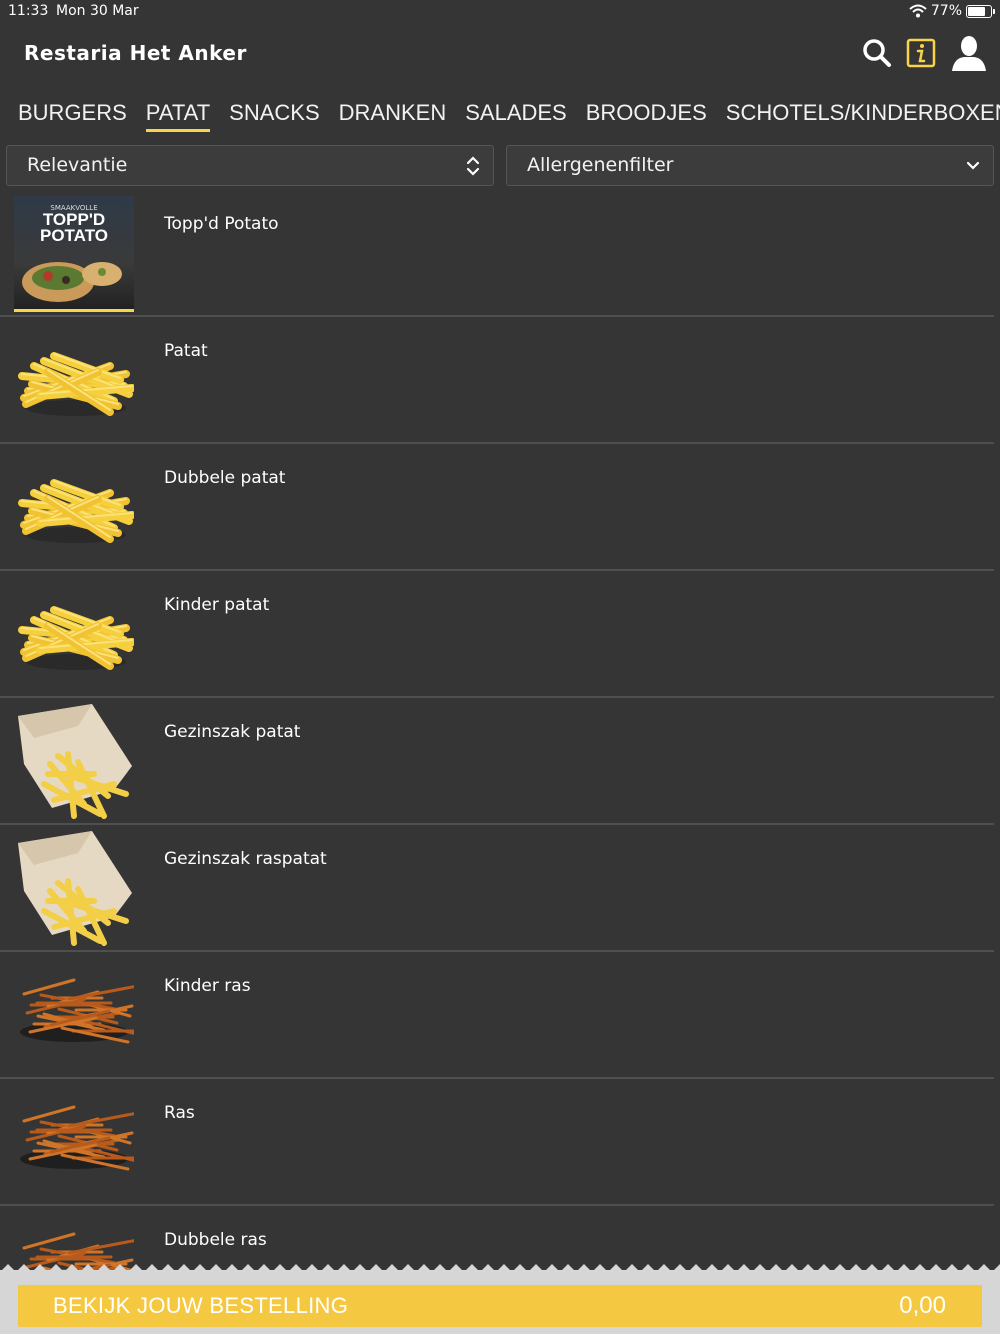 This screenshot has width=1000, height=1334. I want to click on product-item: Gezinszak patat, so click(497, 761).